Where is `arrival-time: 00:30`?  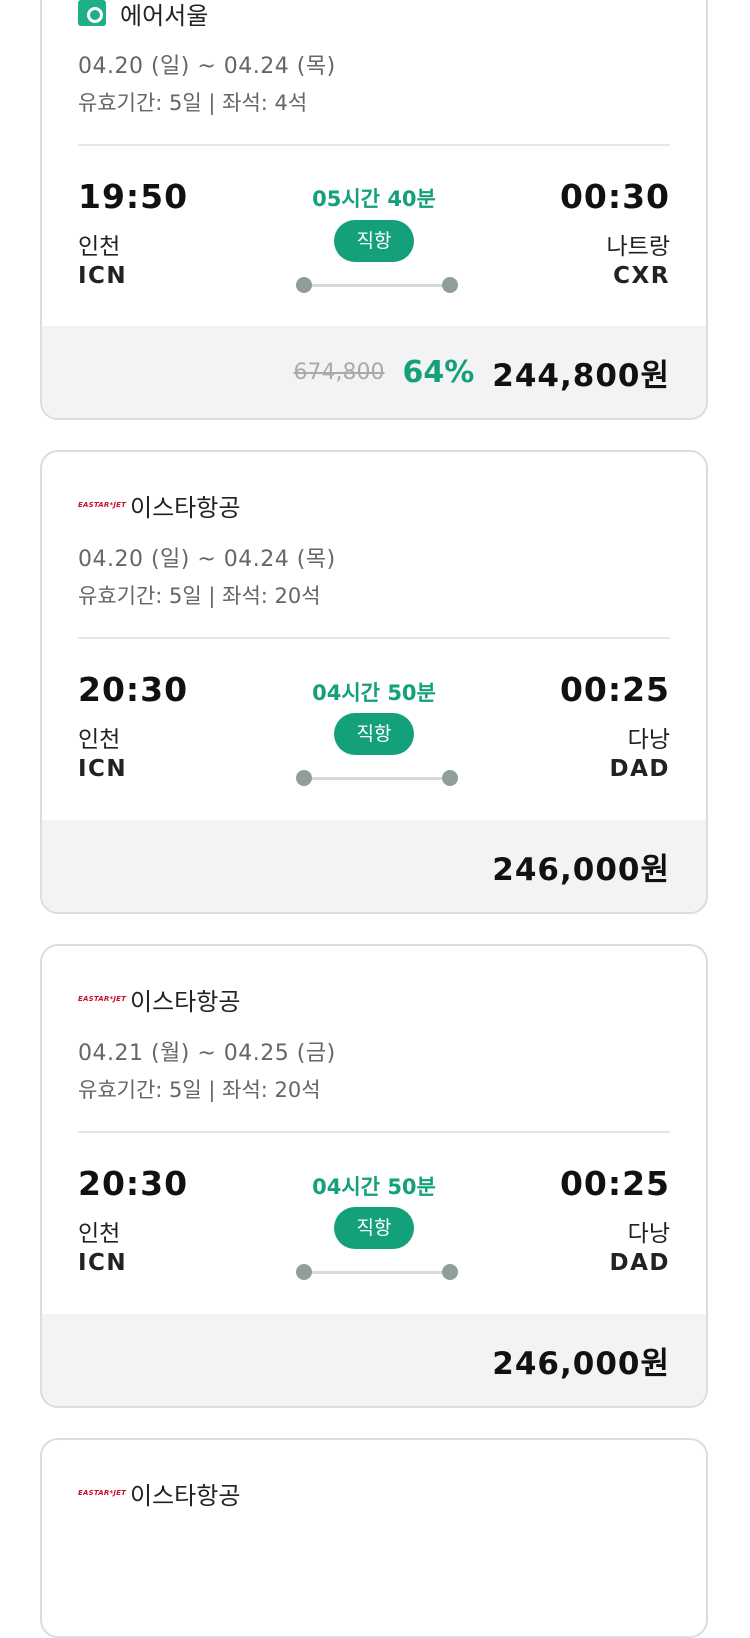 arrival-time: 00:30 is located at coordinates (614, 196).